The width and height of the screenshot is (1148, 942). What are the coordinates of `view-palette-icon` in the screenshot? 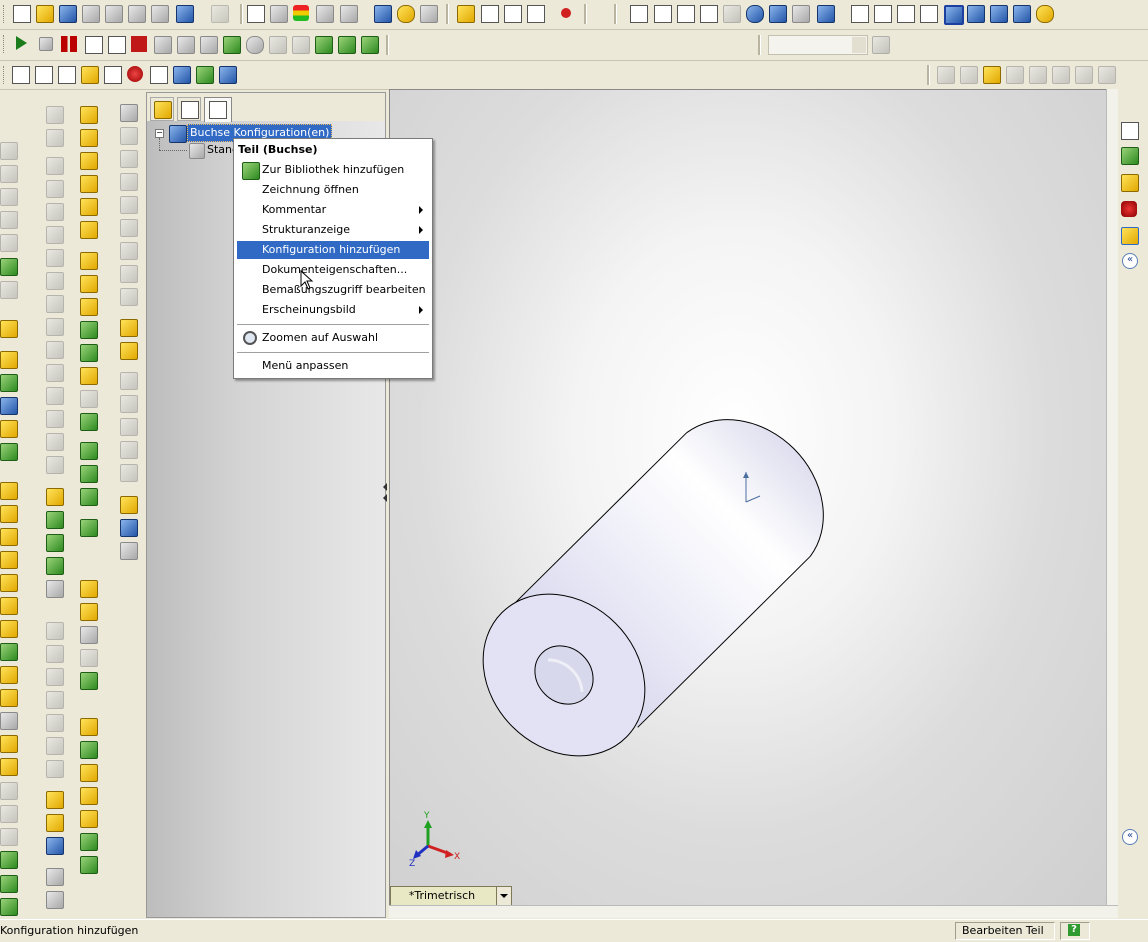 It's located at (1130, 236).